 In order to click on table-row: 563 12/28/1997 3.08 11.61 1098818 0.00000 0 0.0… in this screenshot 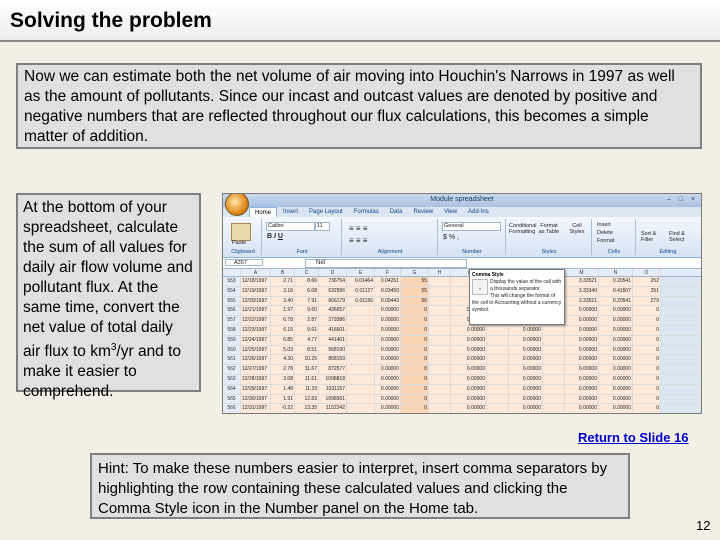, I will do `click(462, 379)`.